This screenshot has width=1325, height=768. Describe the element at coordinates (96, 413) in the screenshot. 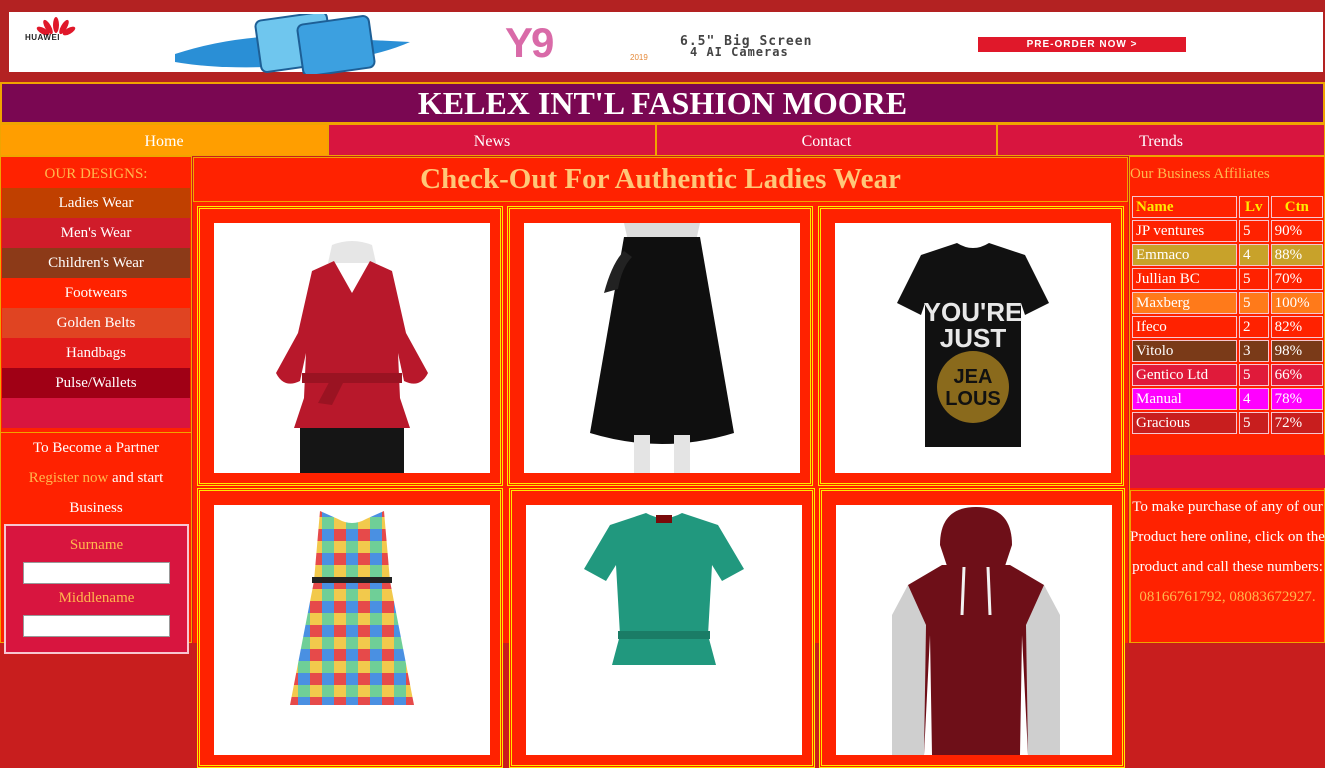

I see `designs-spacer` at that location.